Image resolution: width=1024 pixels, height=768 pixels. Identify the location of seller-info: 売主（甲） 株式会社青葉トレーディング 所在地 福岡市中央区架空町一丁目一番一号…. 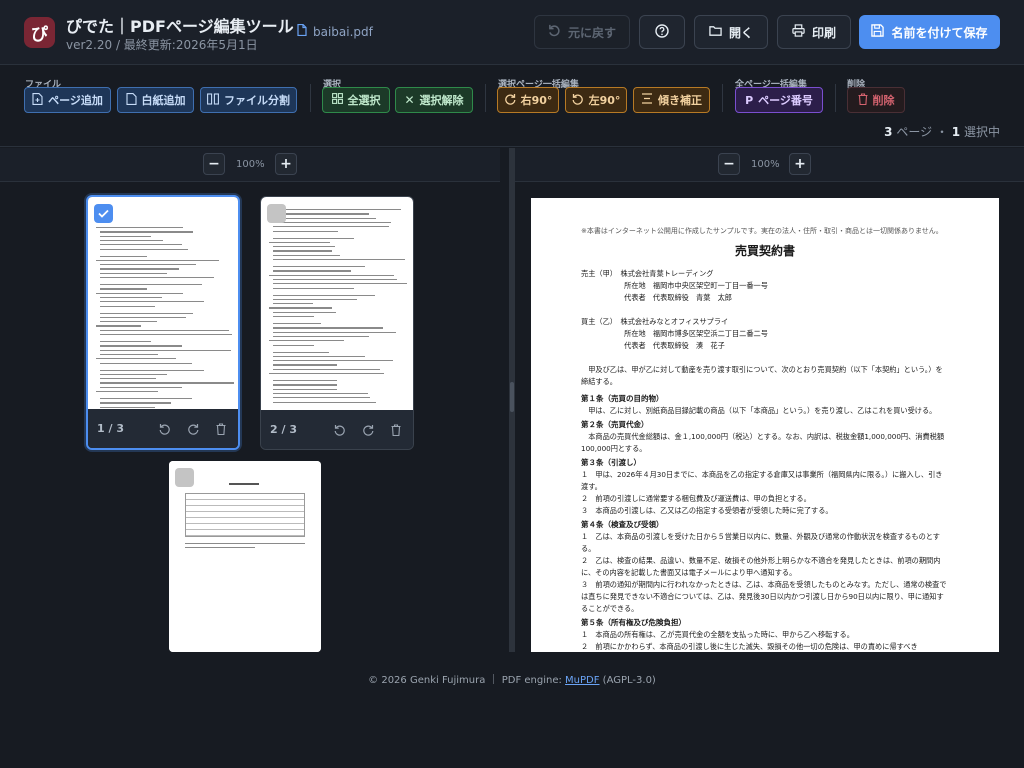
(674, 285).